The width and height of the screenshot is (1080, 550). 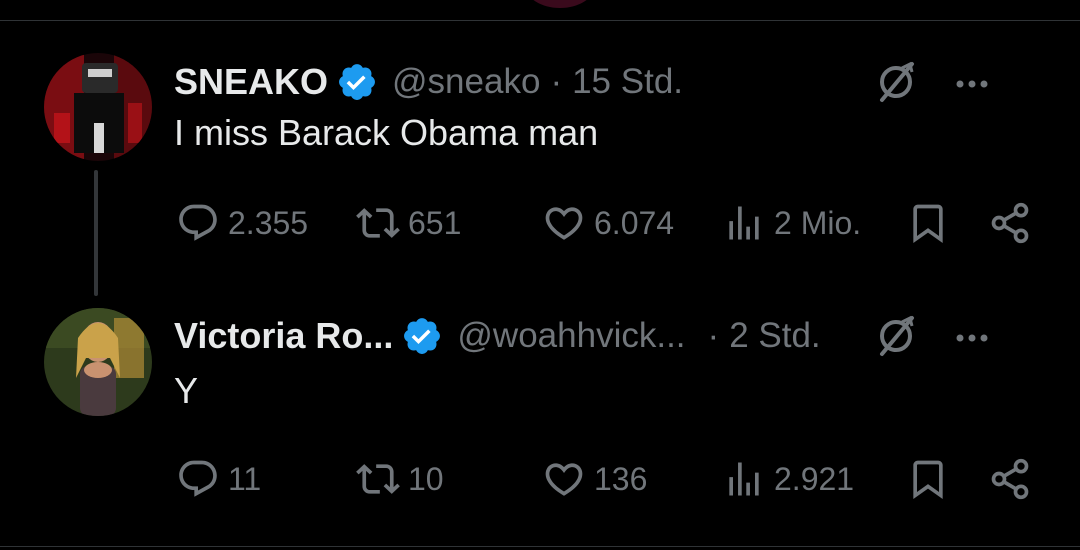 I want to click on action-bar: 2.355 651 6.074 2 Mio., so click(x=606, y=223).